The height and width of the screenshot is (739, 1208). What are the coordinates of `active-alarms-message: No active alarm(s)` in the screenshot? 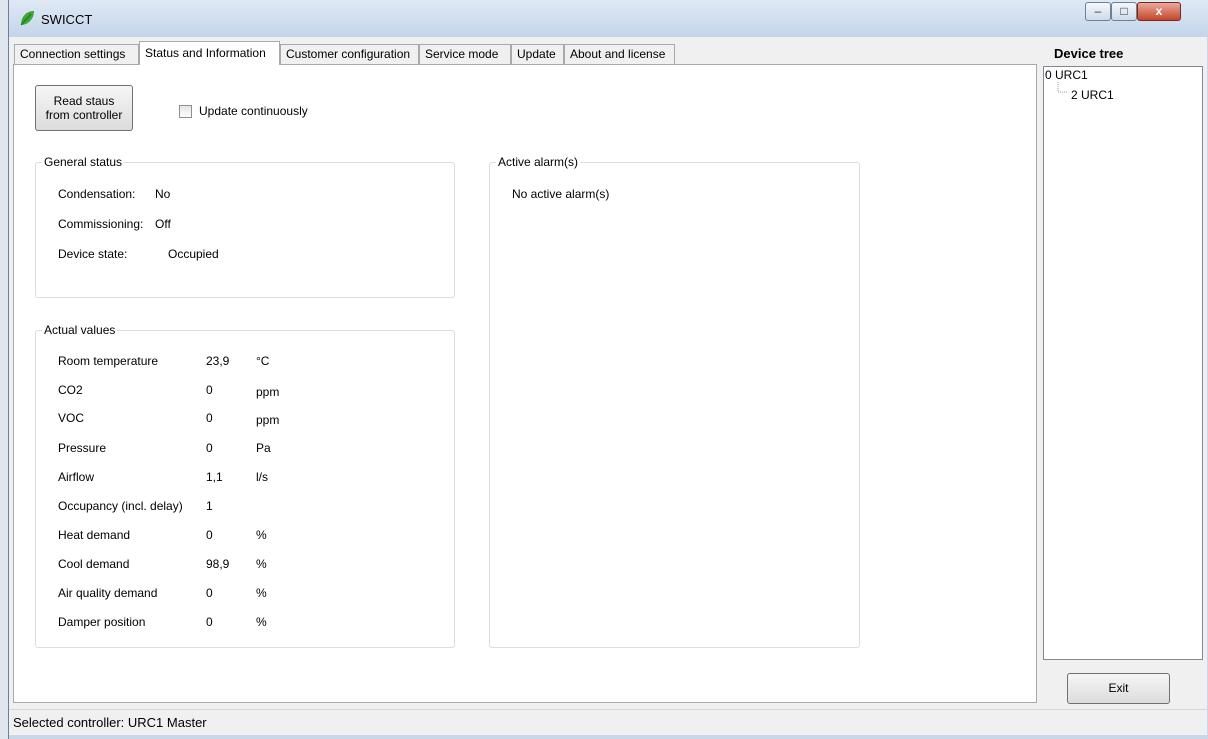 It's located at (561, 194).